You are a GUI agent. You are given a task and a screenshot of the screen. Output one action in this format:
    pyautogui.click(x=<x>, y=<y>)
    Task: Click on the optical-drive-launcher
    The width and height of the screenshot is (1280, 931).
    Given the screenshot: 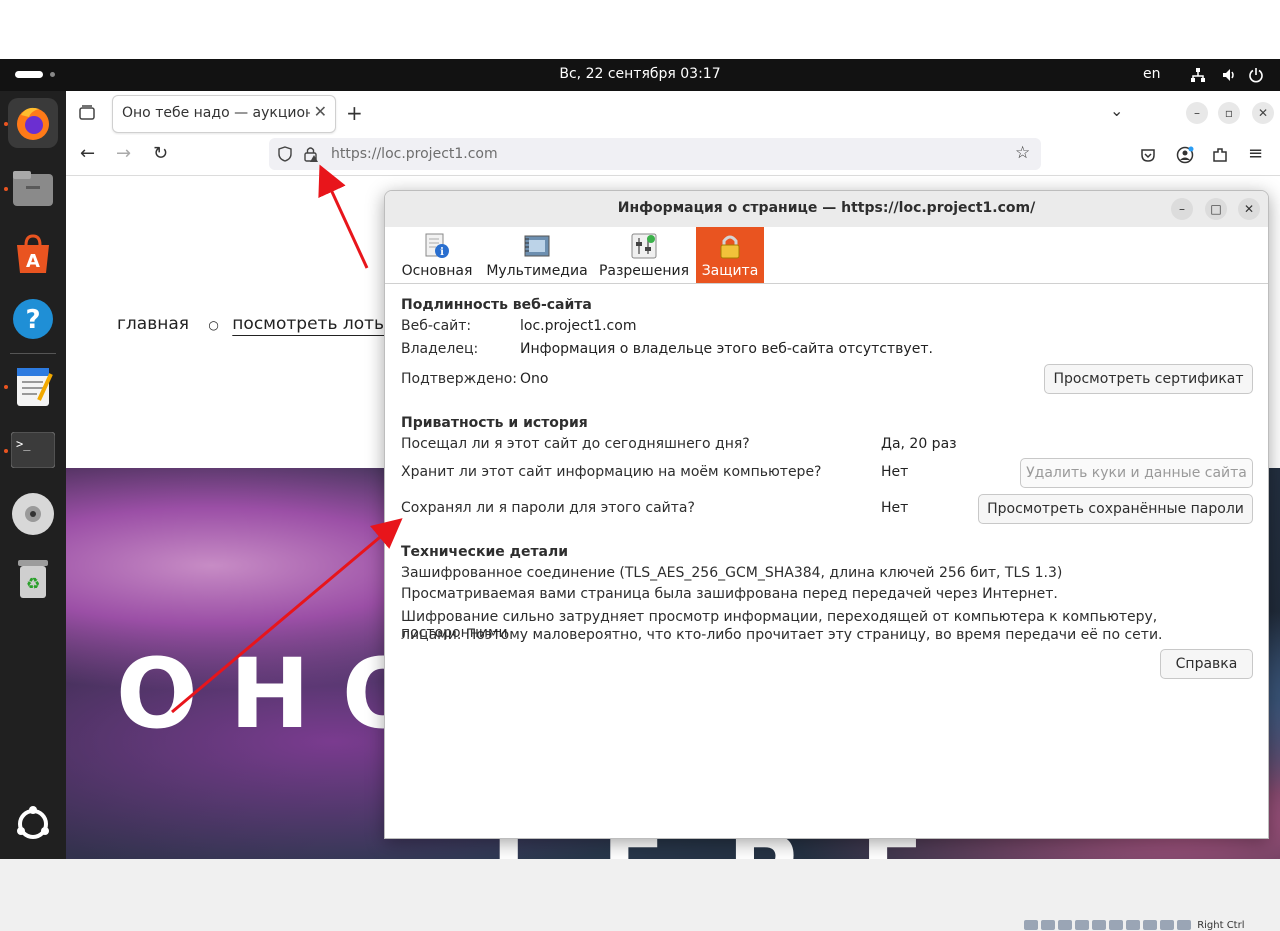 What is the action you would take?
    pyautogui.click(x=33, y=514)
    